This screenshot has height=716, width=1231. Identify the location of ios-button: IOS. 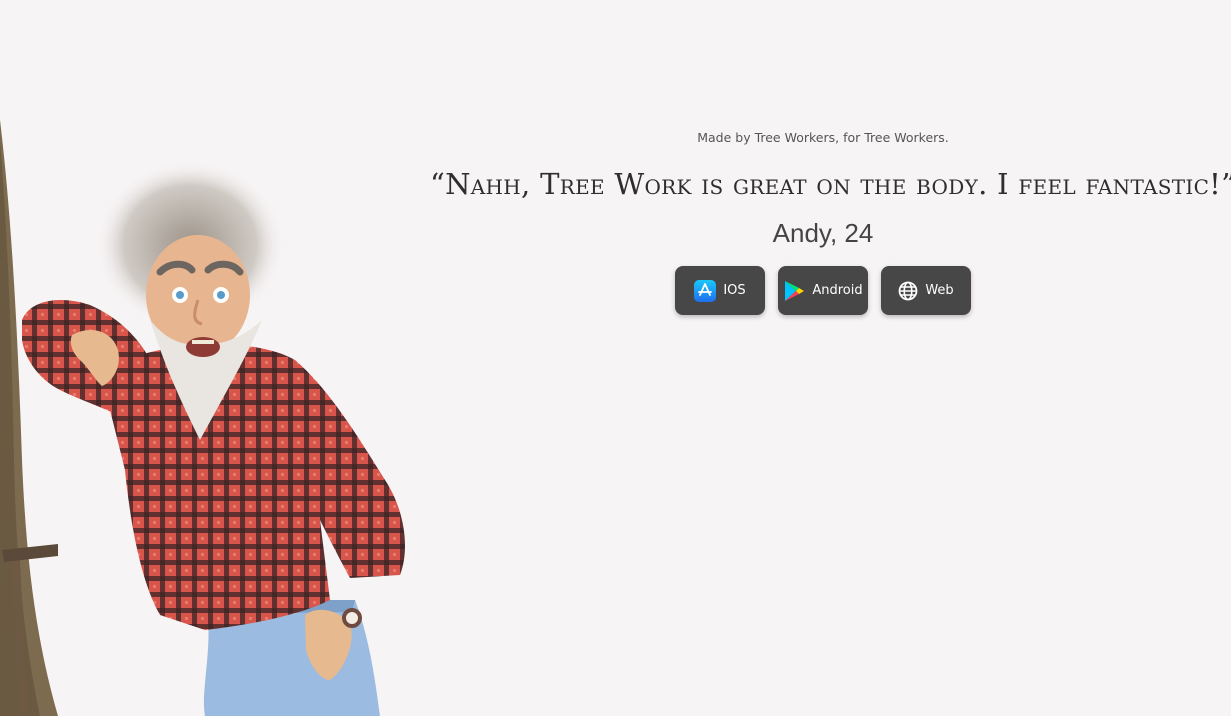
(720, 290).